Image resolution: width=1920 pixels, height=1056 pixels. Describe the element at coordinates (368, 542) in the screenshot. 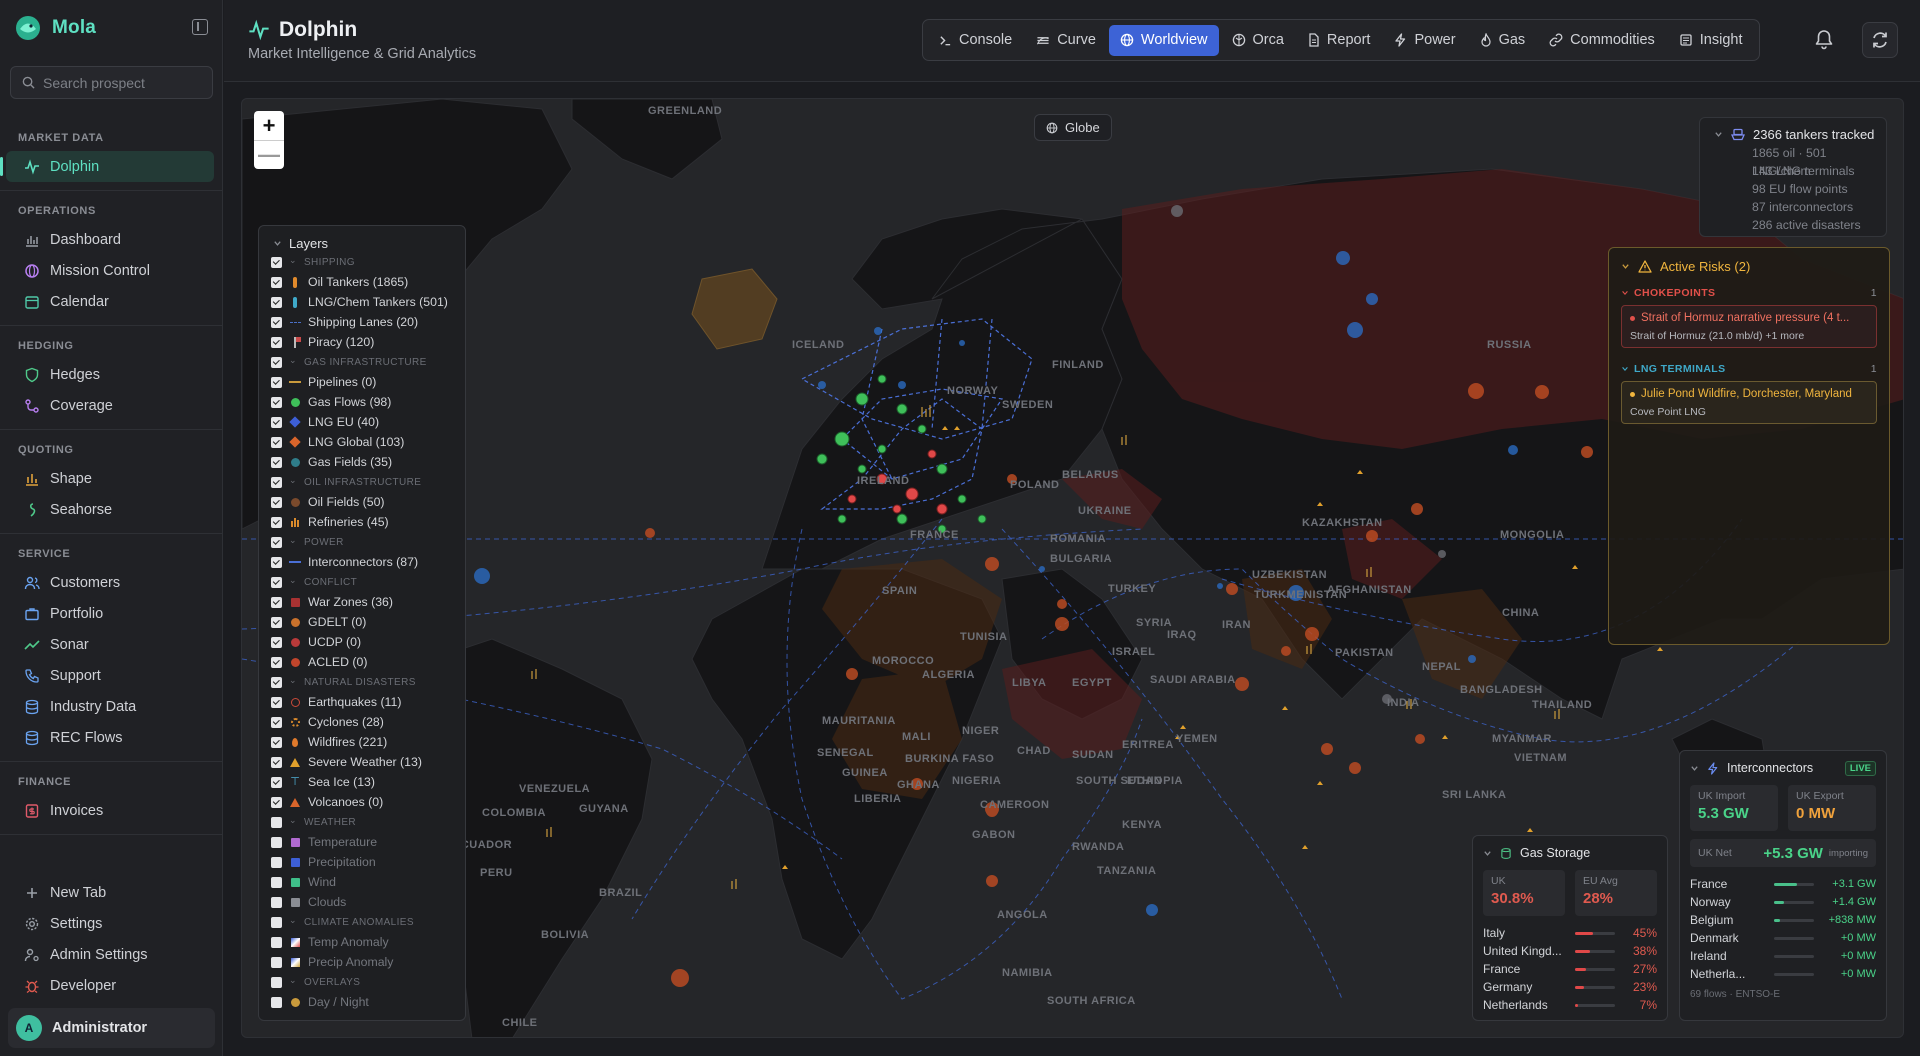

I see `layer-section-header: ⌄ POWER` at that location.